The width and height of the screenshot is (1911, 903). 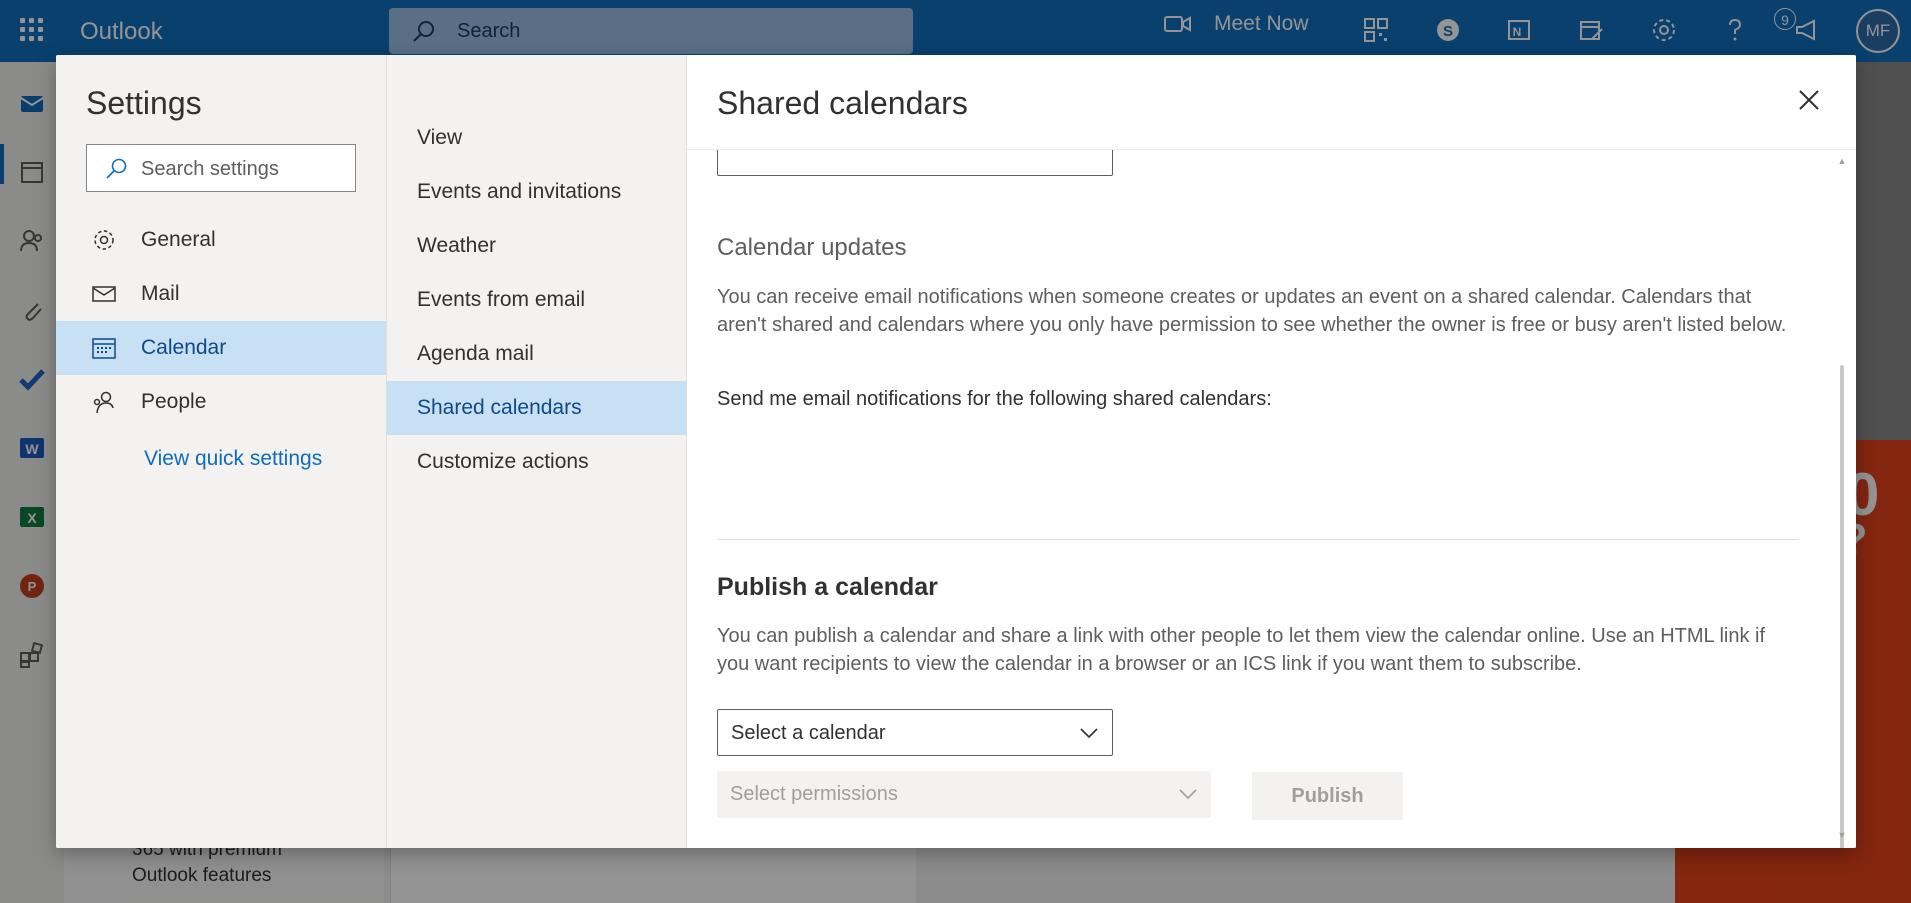 What do you see at coordinates (537, 354) in the screenshot?
I see `subnav-item-agenda-mail: Agenda mail` at bounding box center [537, 354].